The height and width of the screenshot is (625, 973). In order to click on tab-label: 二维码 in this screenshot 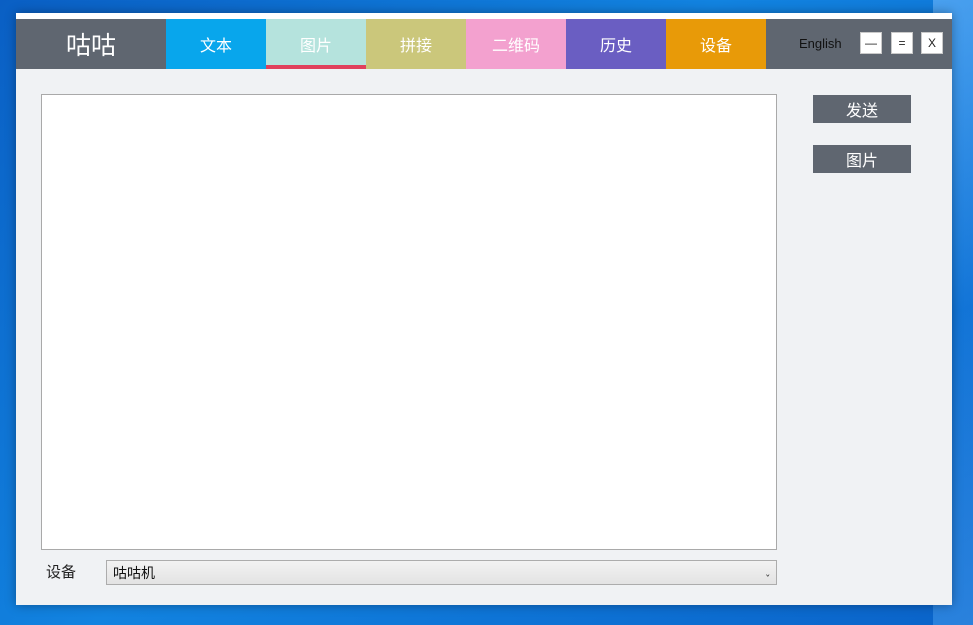, I will do `click(515, 45)`.